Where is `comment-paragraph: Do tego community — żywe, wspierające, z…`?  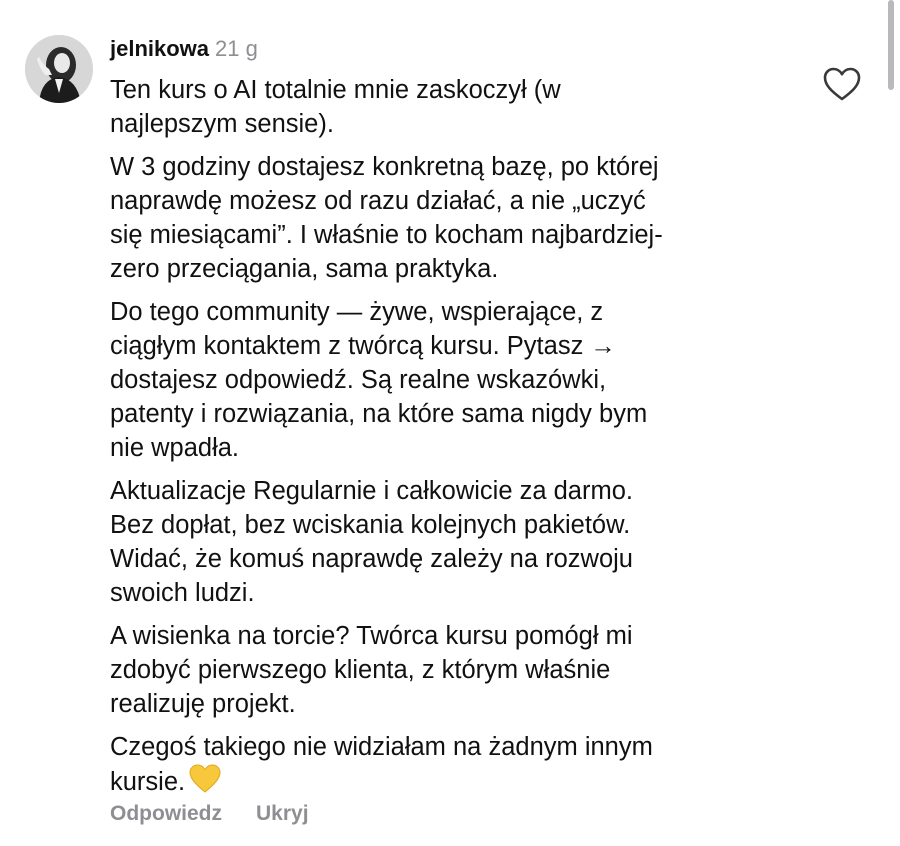
comment-paragraph: Do tego community — żywe, wspierające, z… is located at coordinates (379, 380).